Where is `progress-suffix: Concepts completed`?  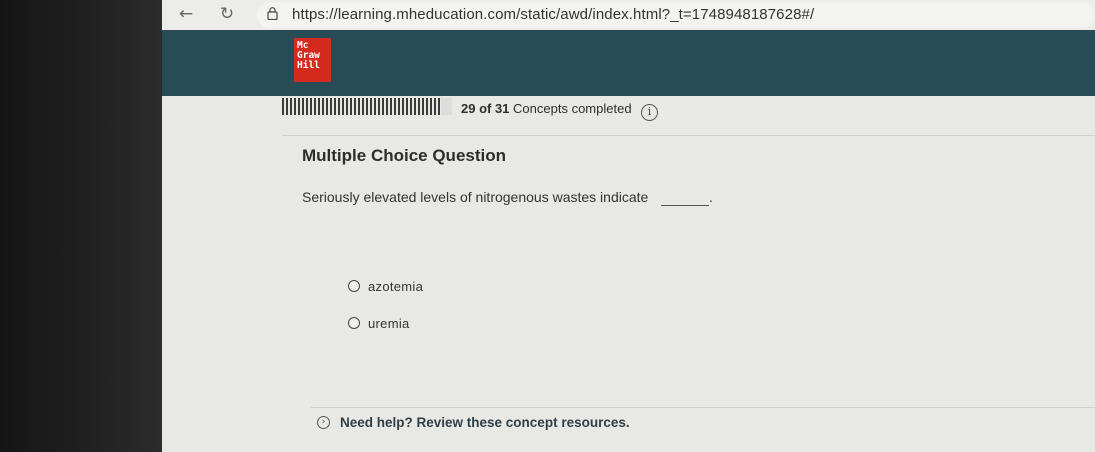 progress-suffix: Concepts completed is located at coordinates (570, 108).